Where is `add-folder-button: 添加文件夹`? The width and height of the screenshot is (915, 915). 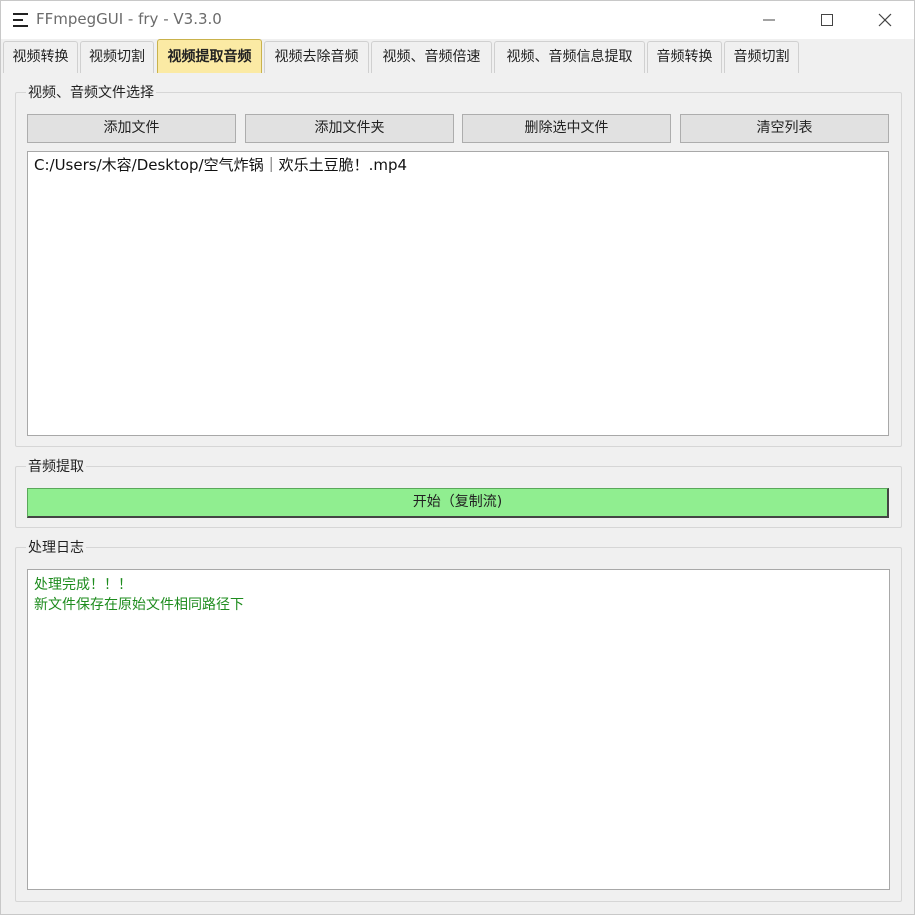
add-folder-button: 添加文件夹 is located at coordinates (349, 128).